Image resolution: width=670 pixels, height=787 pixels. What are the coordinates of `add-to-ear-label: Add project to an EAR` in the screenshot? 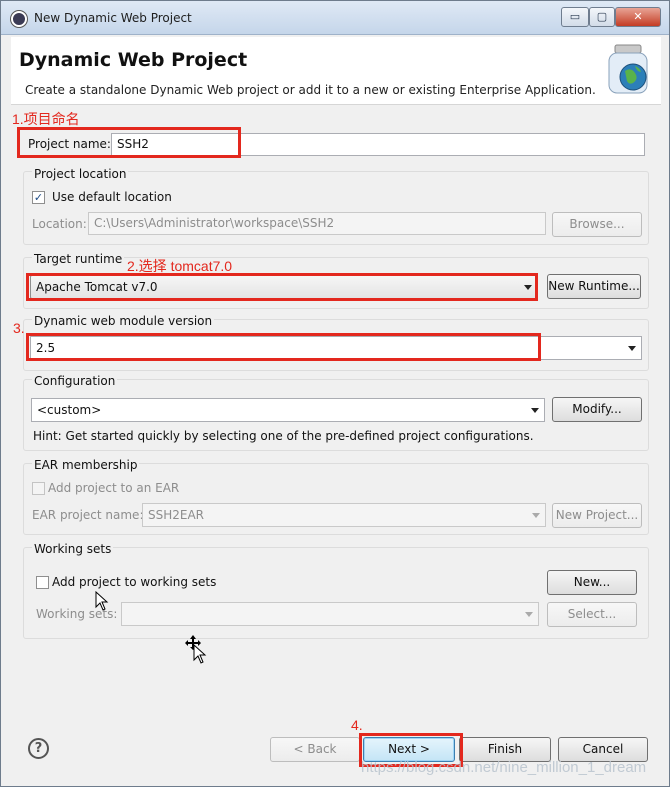 It's located at (114, 488).